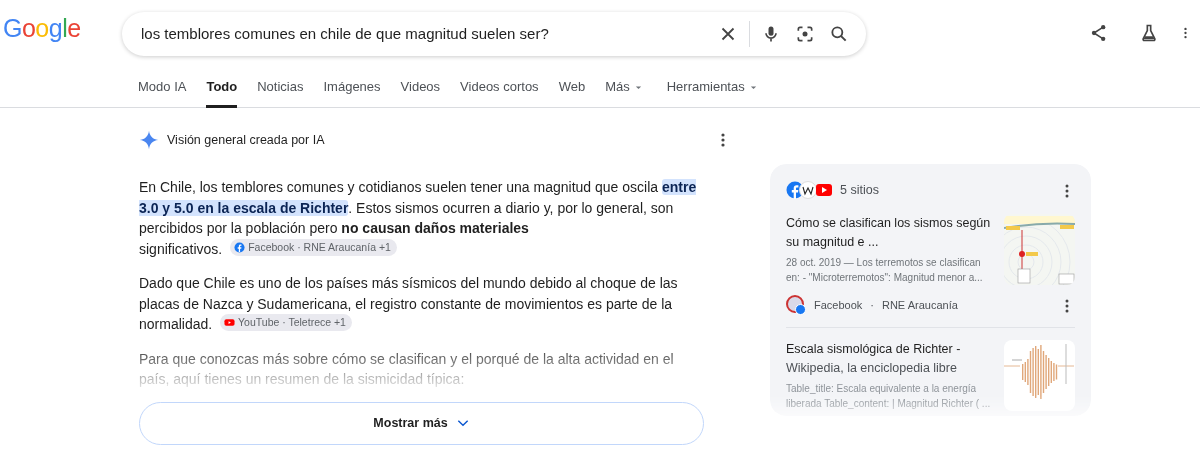 Image resolution: width=1200 pixels, height=452 pixels. I want to click on search-tab: Todo, so click(222, 87).